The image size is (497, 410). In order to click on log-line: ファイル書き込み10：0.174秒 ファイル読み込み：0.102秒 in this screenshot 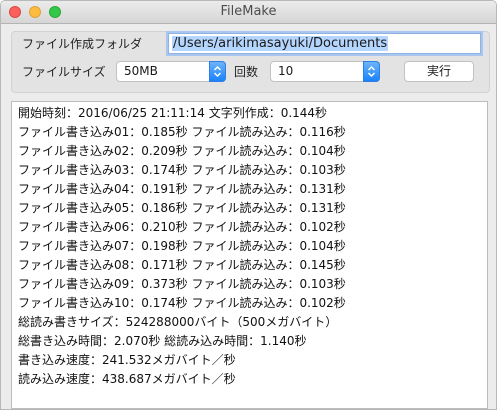, I will do `click(182, 303)`.